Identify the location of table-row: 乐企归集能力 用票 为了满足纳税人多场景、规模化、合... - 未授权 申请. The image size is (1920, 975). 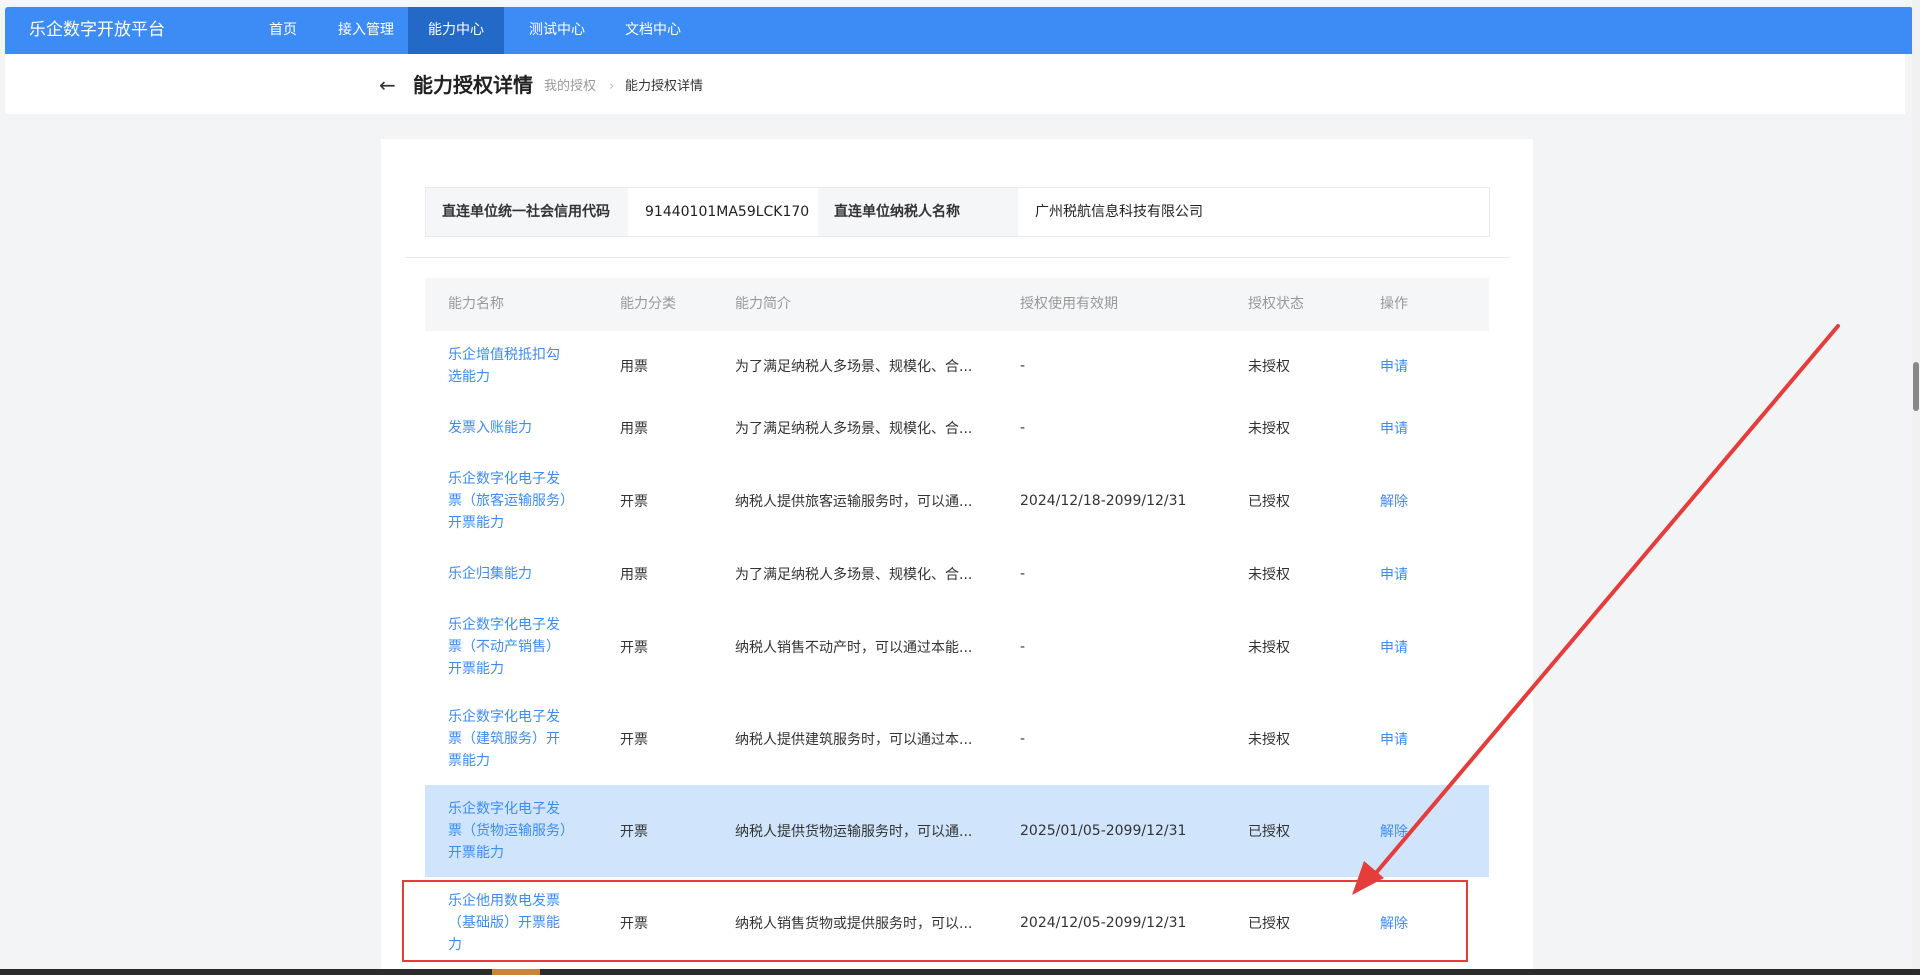
(957, 574).